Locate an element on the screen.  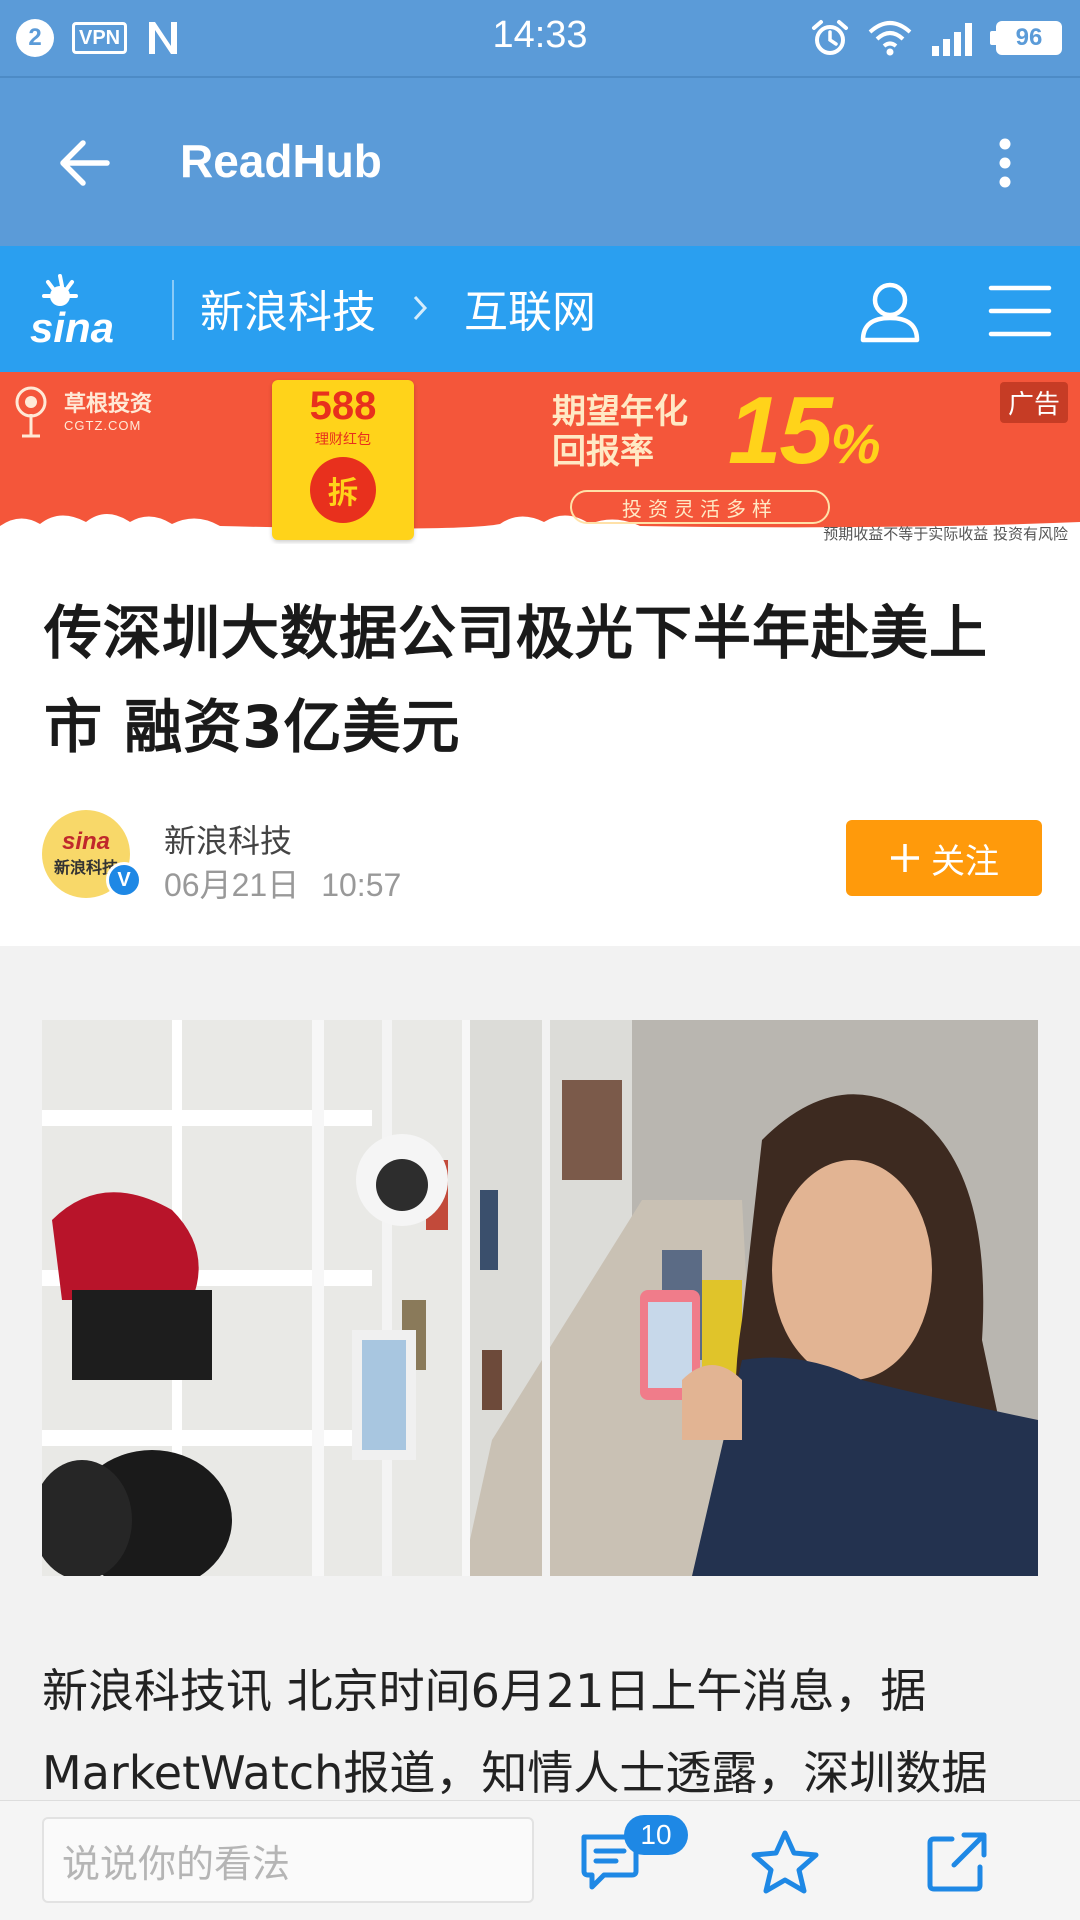
user-account-button is located at coordinates (890, 311).